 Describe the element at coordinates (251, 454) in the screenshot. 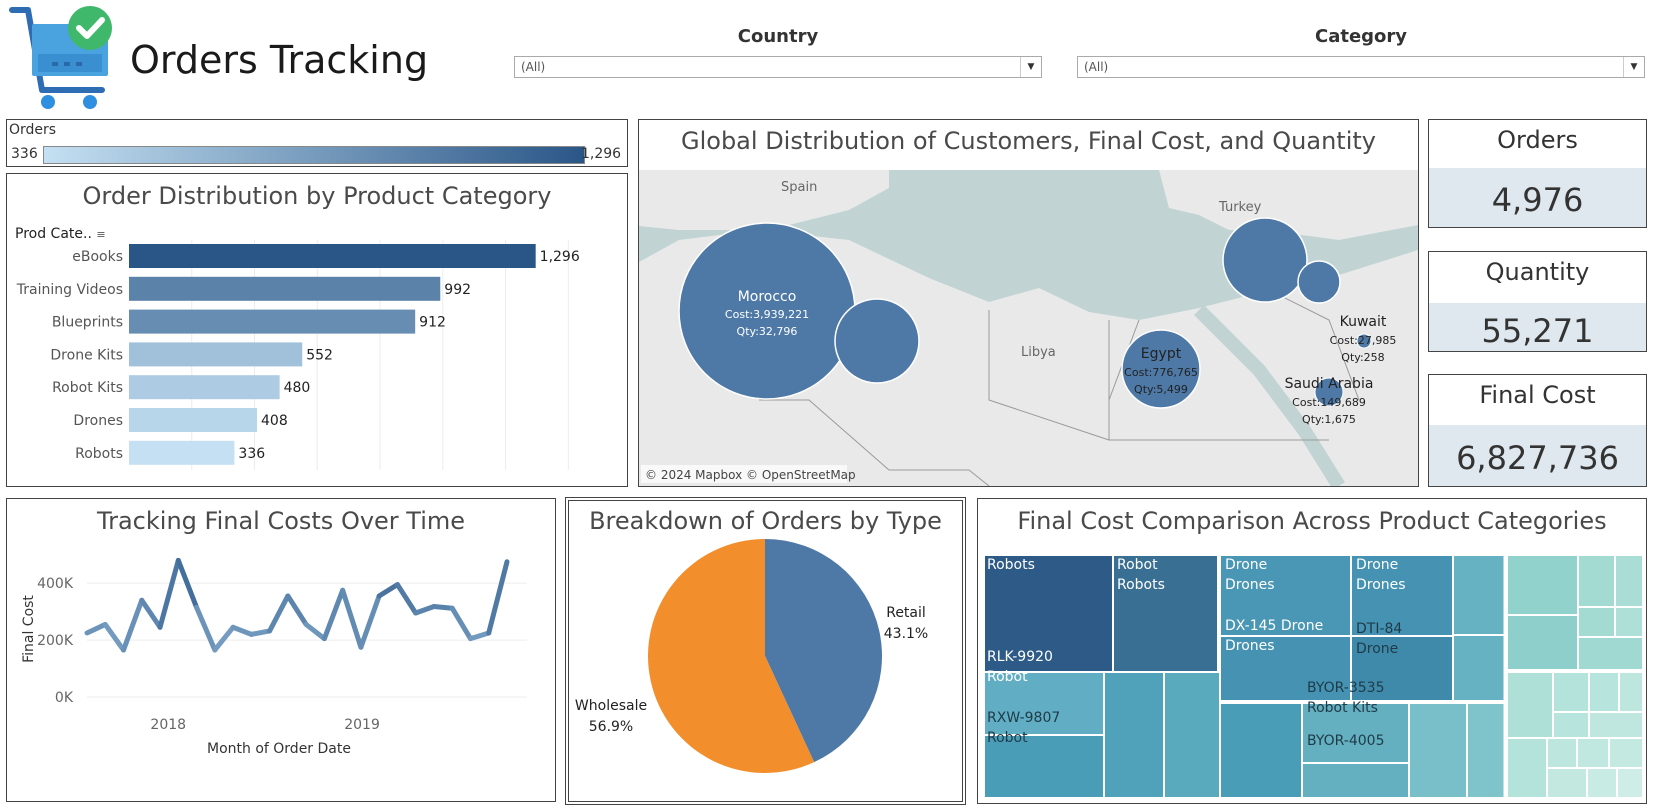

I see `bar-value-label: 336` at that location.